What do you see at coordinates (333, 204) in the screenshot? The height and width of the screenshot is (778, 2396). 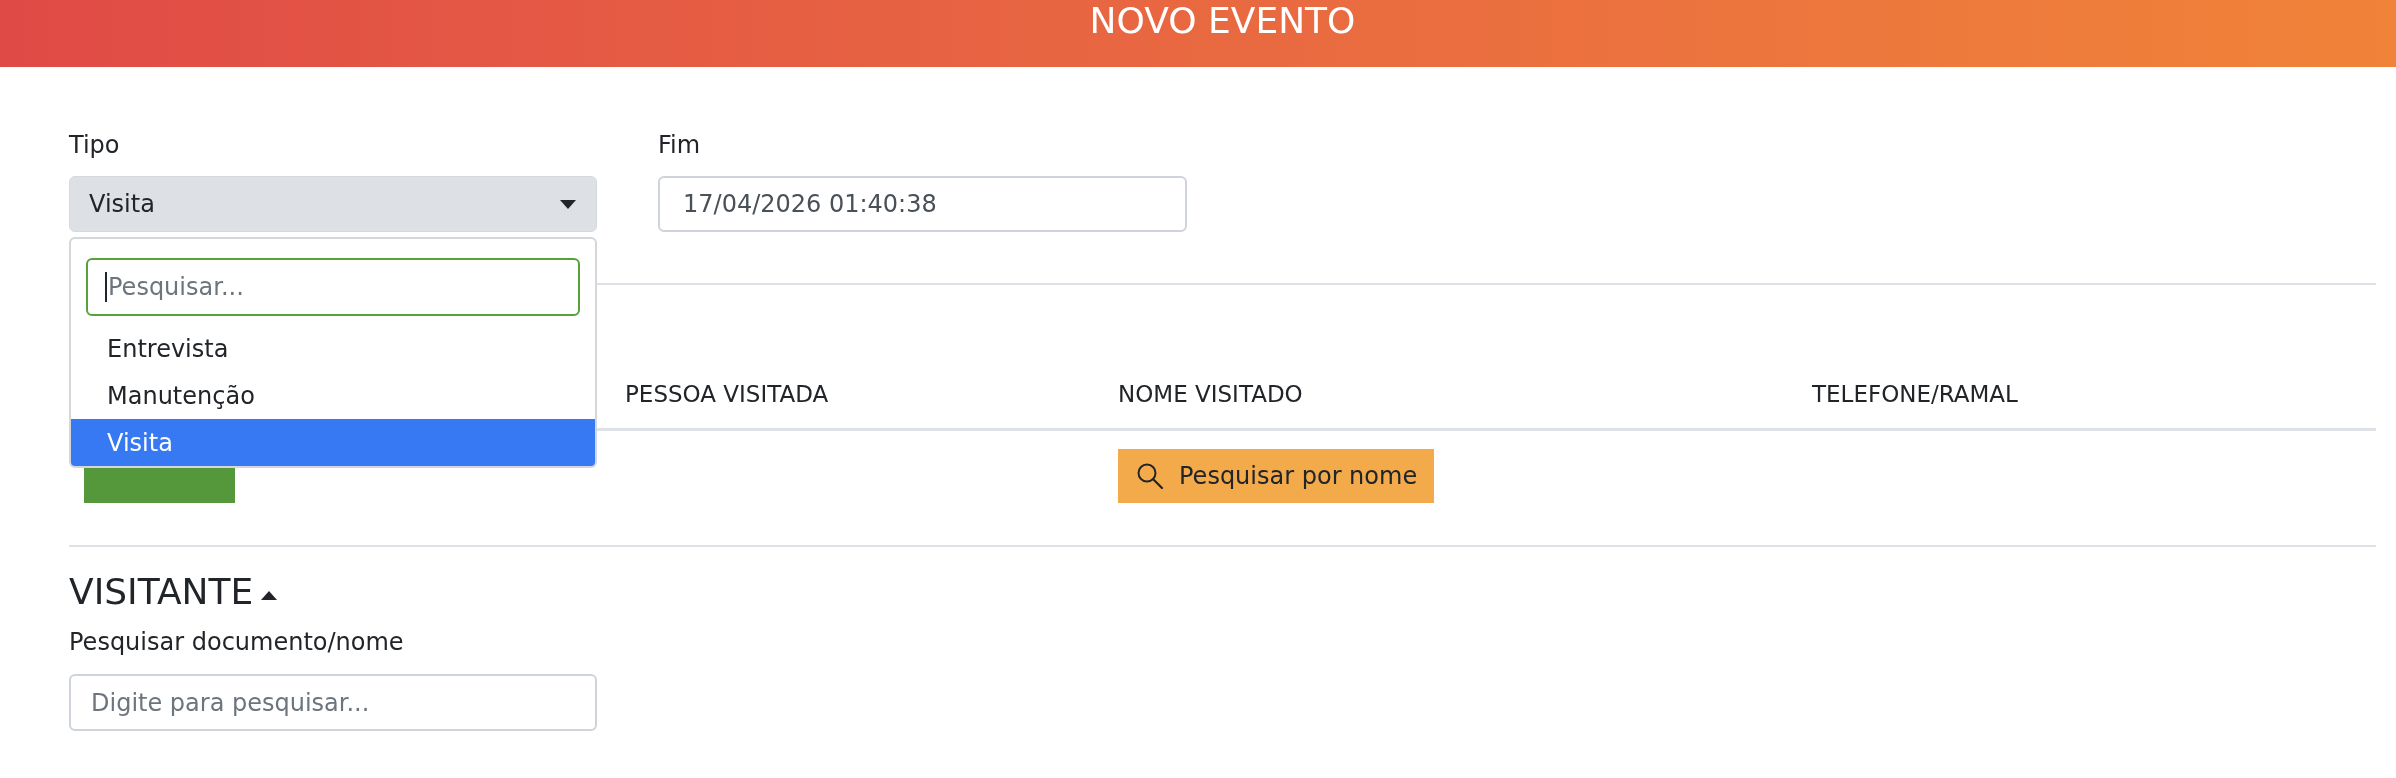 I see `type-select: Visita` at bounding box center [333, 204].